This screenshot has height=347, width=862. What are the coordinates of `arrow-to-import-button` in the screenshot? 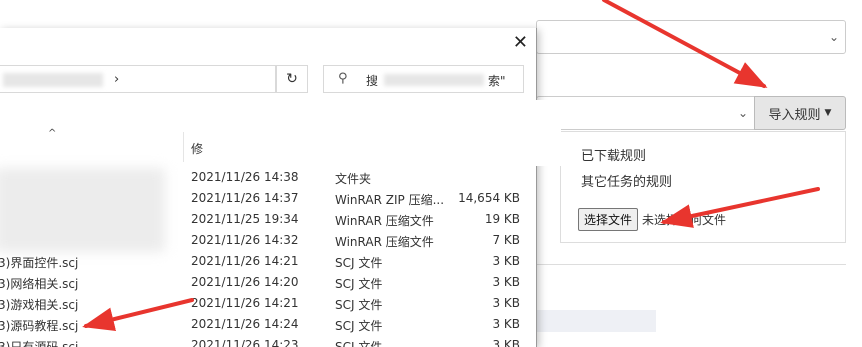 It's located at (685, 44).